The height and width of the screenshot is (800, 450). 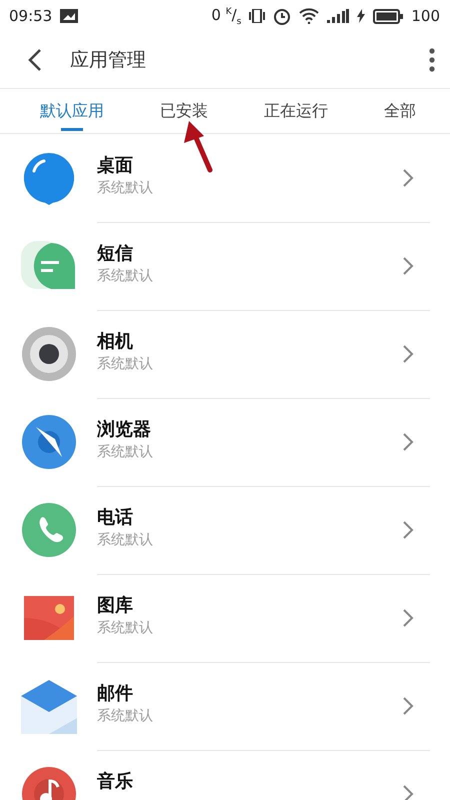 What do you see at coordinates (432, 60) in the screenshot?
I see `more-menu-button` at bounding box center [432, 60].